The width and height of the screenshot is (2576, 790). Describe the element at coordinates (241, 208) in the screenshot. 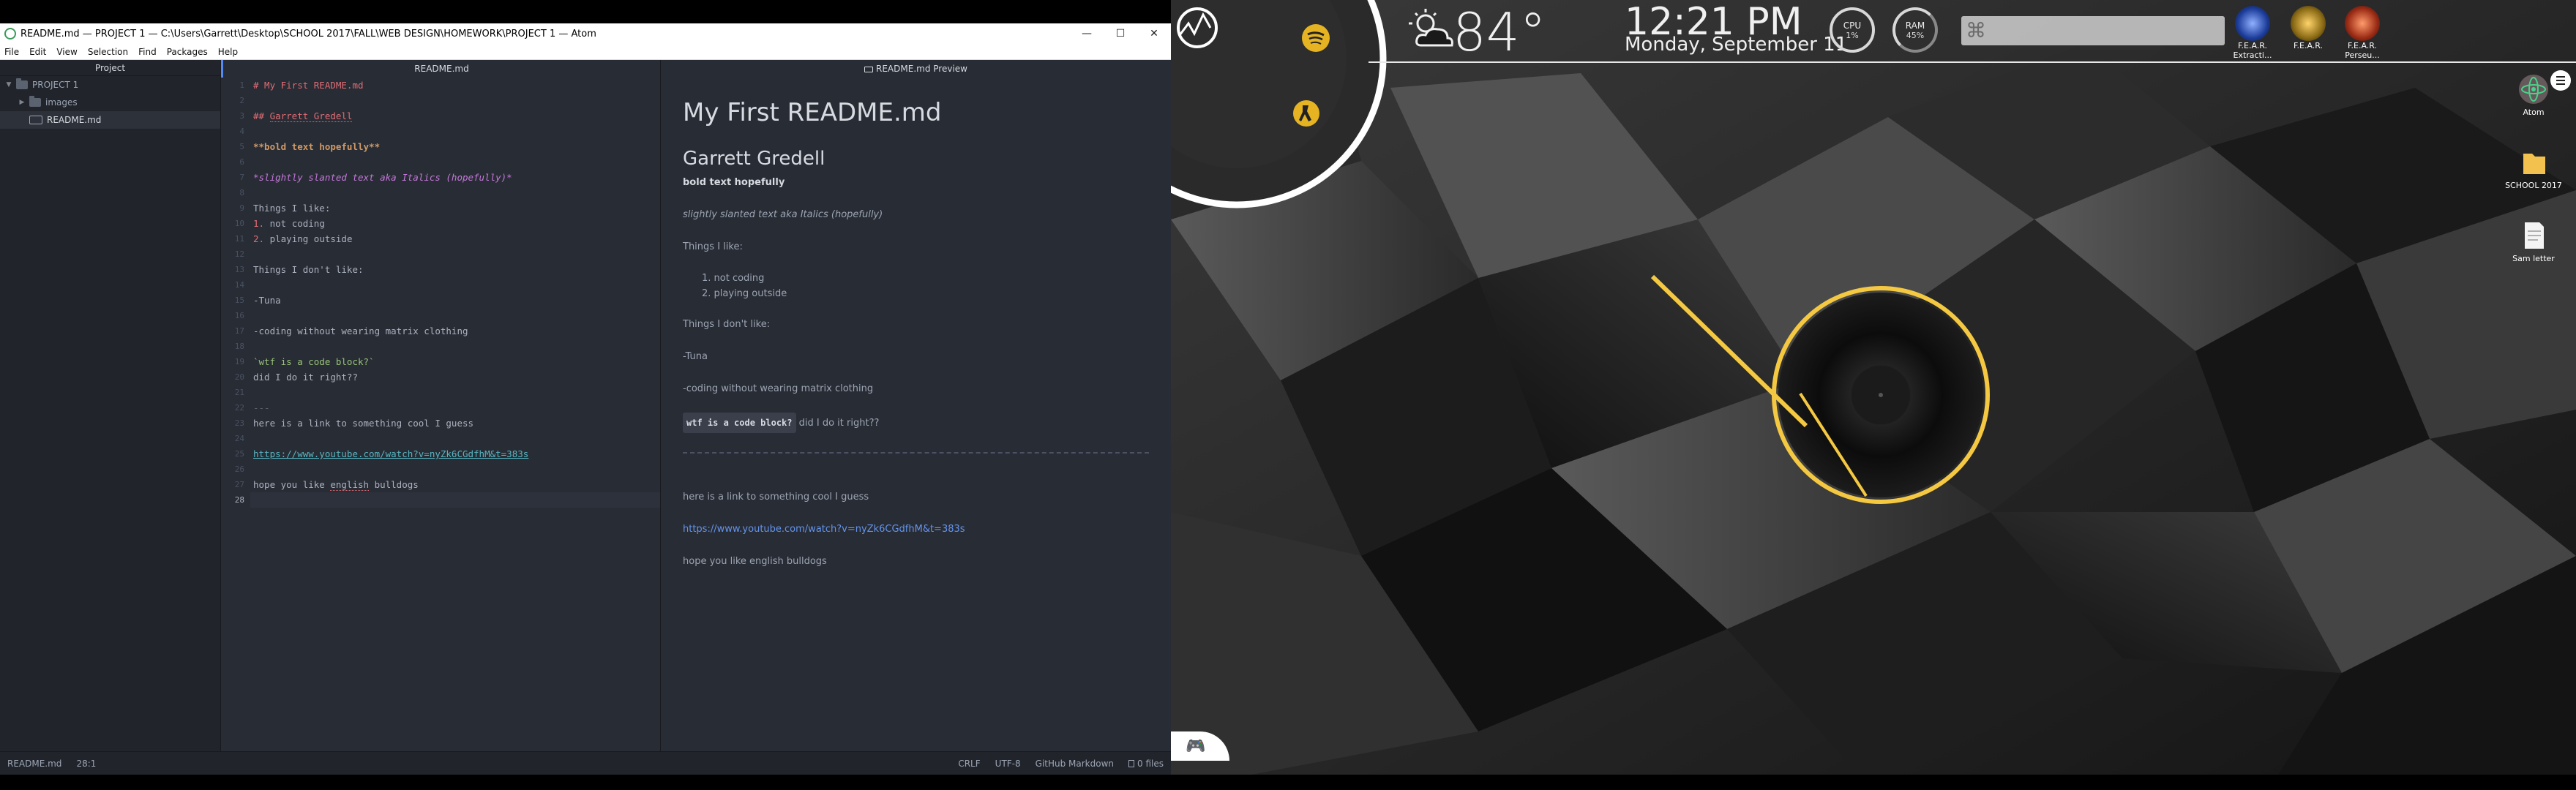

I see `line-number: 9` at that location.